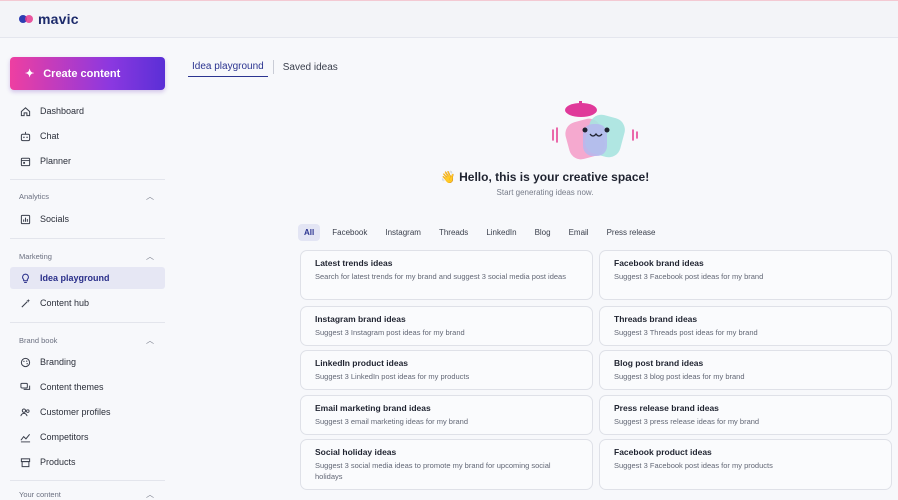 Image resolution: width=898 pixels, height=500 pixels. I want to click on sidebar-item-label: Customer profiles, so click(75, 412).